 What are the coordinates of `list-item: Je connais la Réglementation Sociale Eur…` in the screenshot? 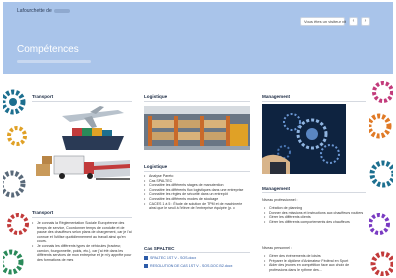 It's located at (82, 232).